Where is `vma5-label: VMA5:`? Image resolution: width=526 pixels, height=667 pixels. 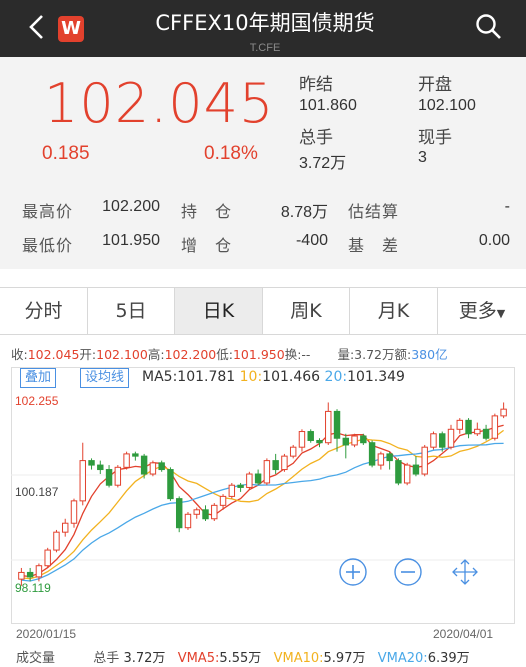 vma5-label: VMA5: is located at coordinates (198, 658).